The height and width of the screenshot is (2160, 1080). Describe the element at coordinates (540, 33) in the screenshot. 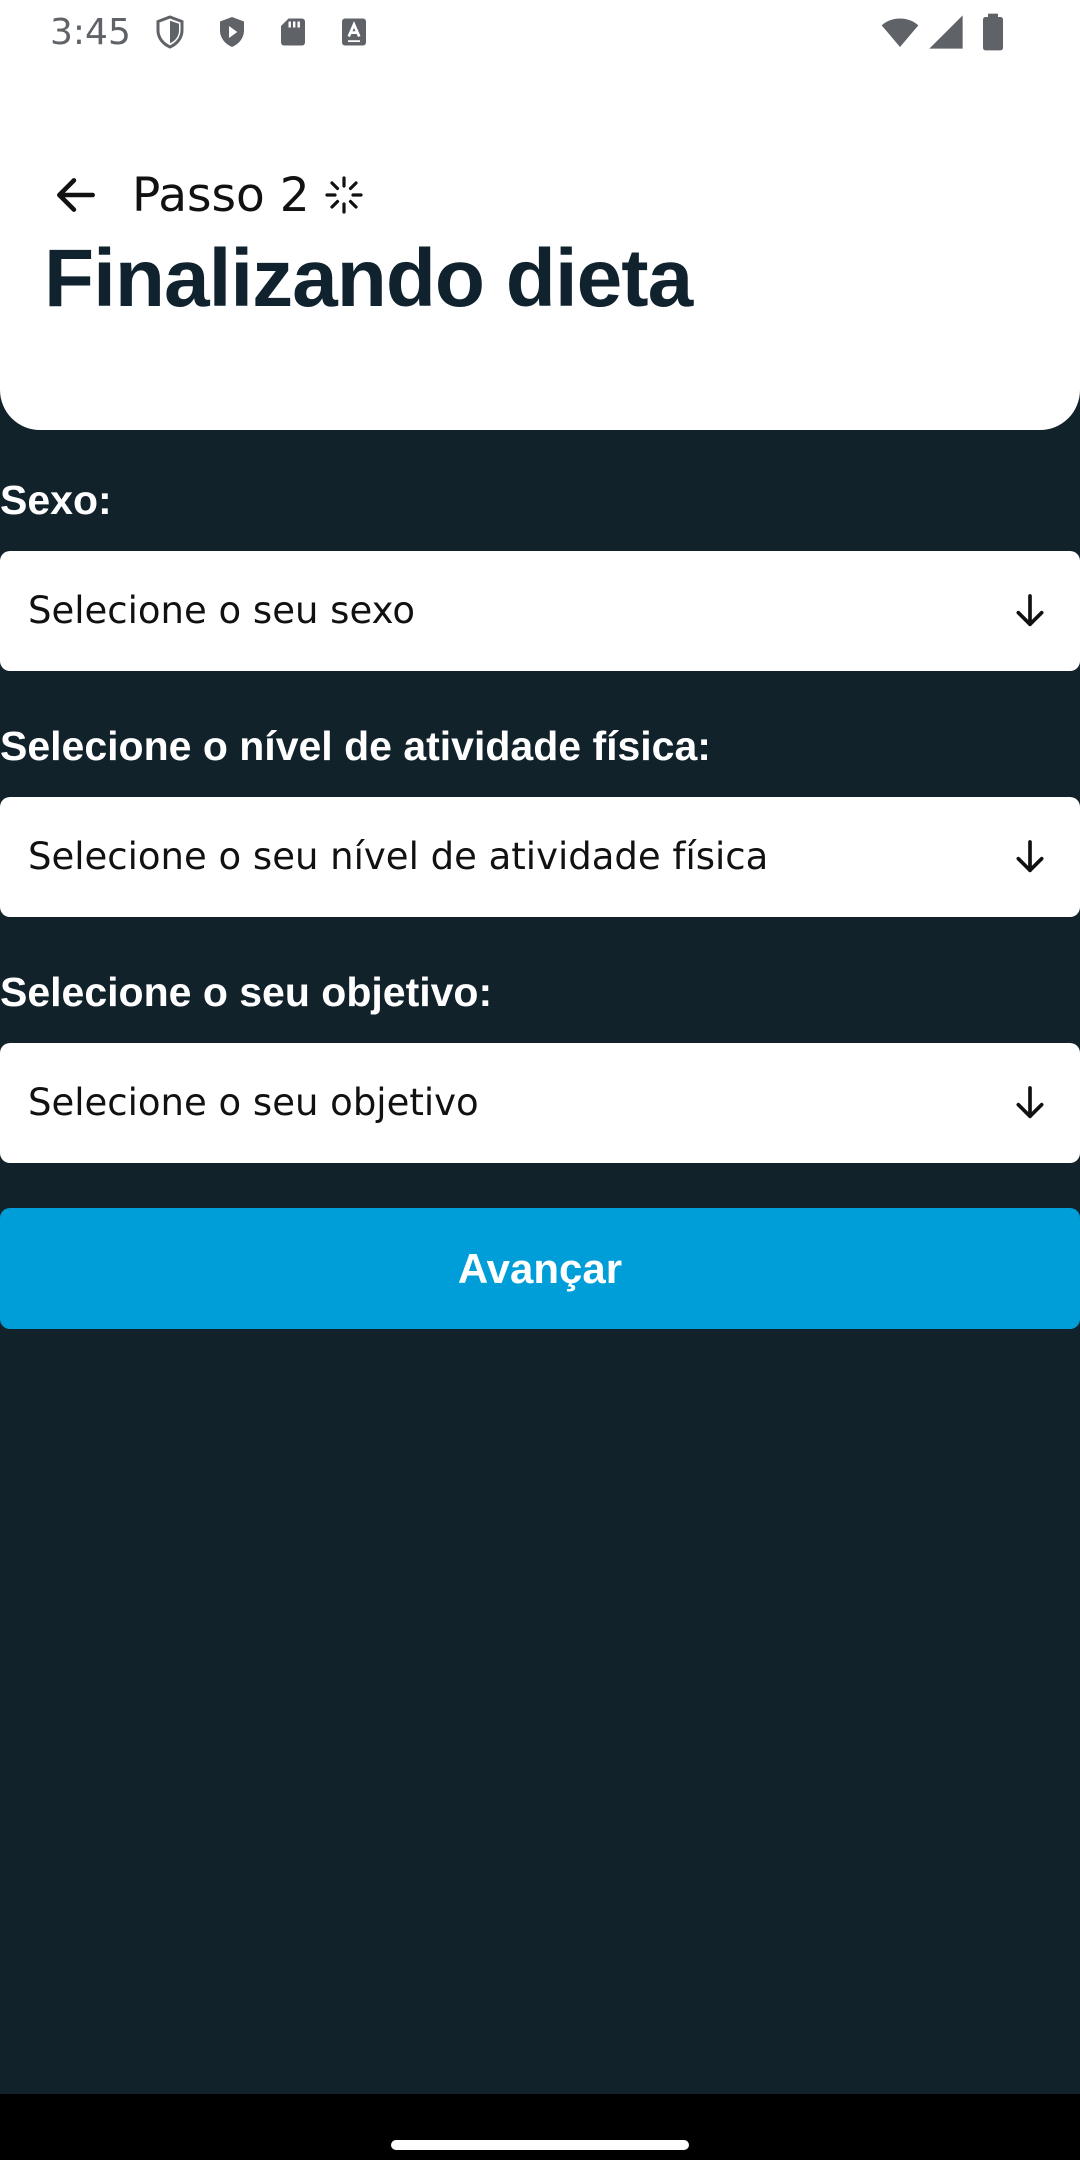

I see `status-bar: 3:45` at that location.